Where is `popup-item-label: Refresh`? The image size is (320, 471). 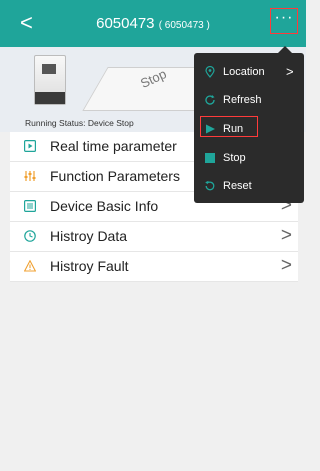
popup-item-label: Refresh is located at coordinates (242, 100).